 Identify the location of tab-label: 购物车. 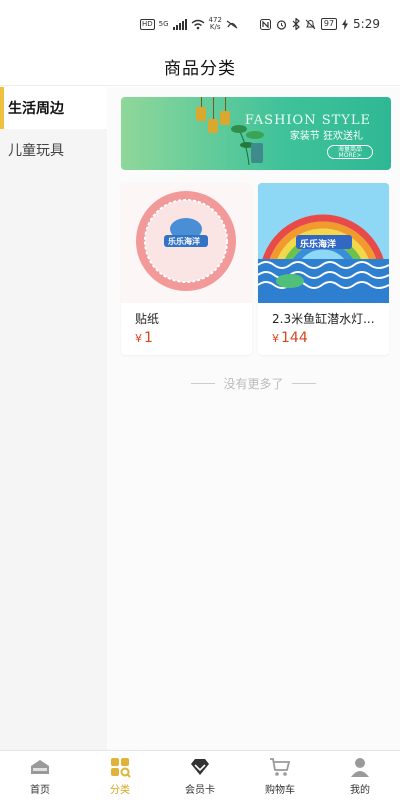
(280, 790).